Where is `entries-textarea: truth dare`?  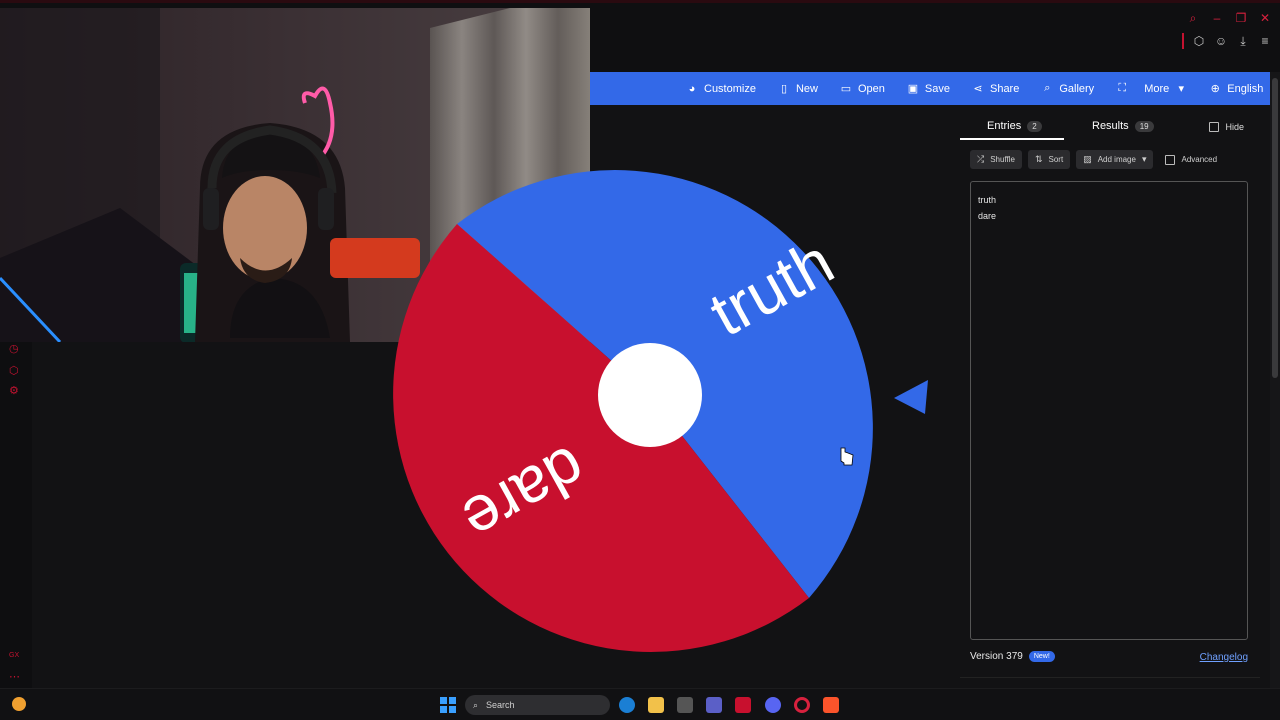
entries-textarea: truth dare is located at coordinates (1109, 410).